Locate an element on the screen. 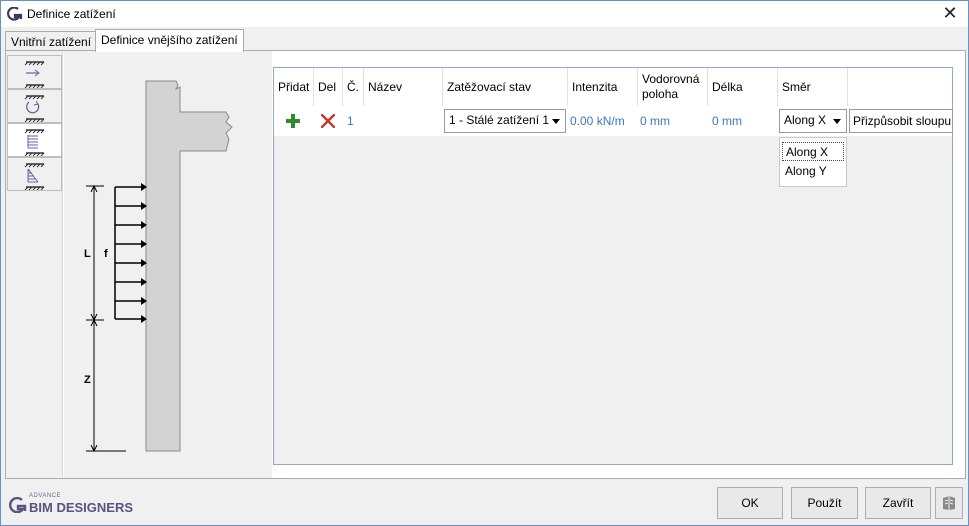 The height and width of the screenshot is (526, 969). direction-select-value: Along X is located at coordinates (805, 120).